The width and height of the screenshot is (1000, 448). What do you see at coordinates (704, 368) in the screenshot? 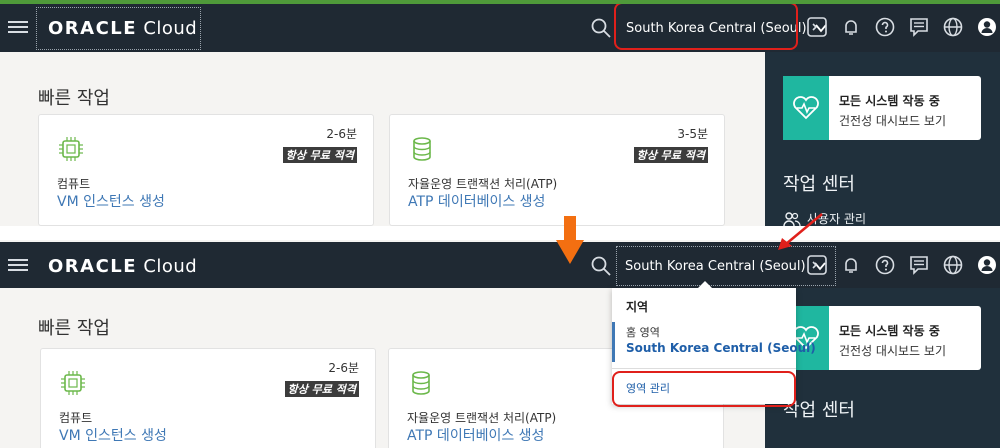
I see `menu-divider` at bounding box center [704, 368].